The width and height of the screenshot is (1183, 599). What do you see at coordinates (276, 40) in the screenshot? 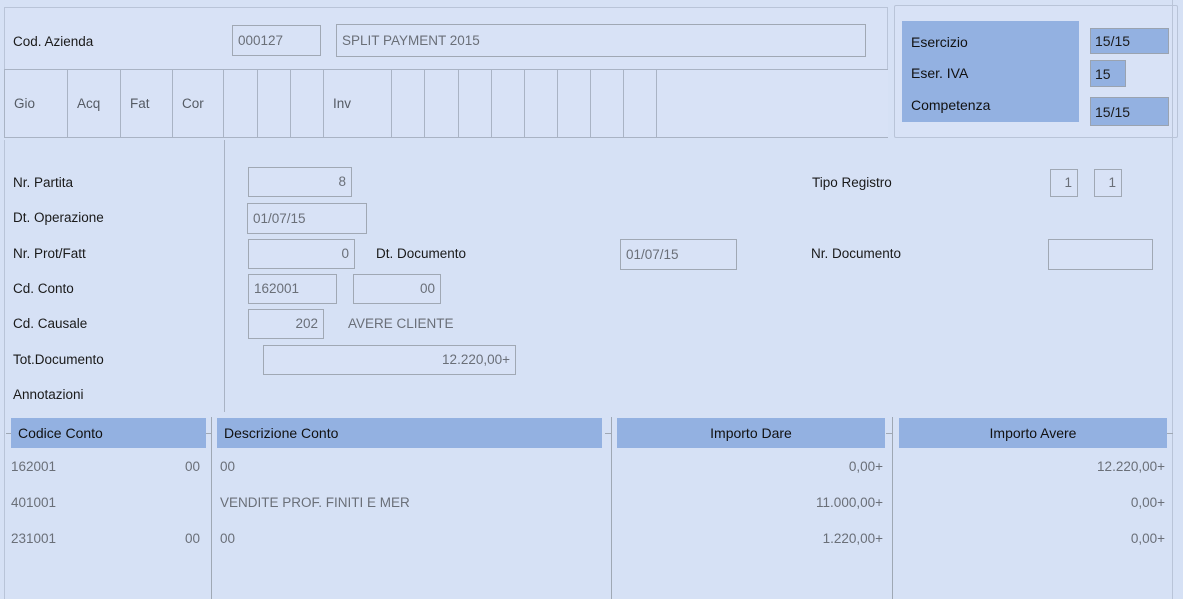
I see `company-code-field: 000127` at bounding box center [276, 40].